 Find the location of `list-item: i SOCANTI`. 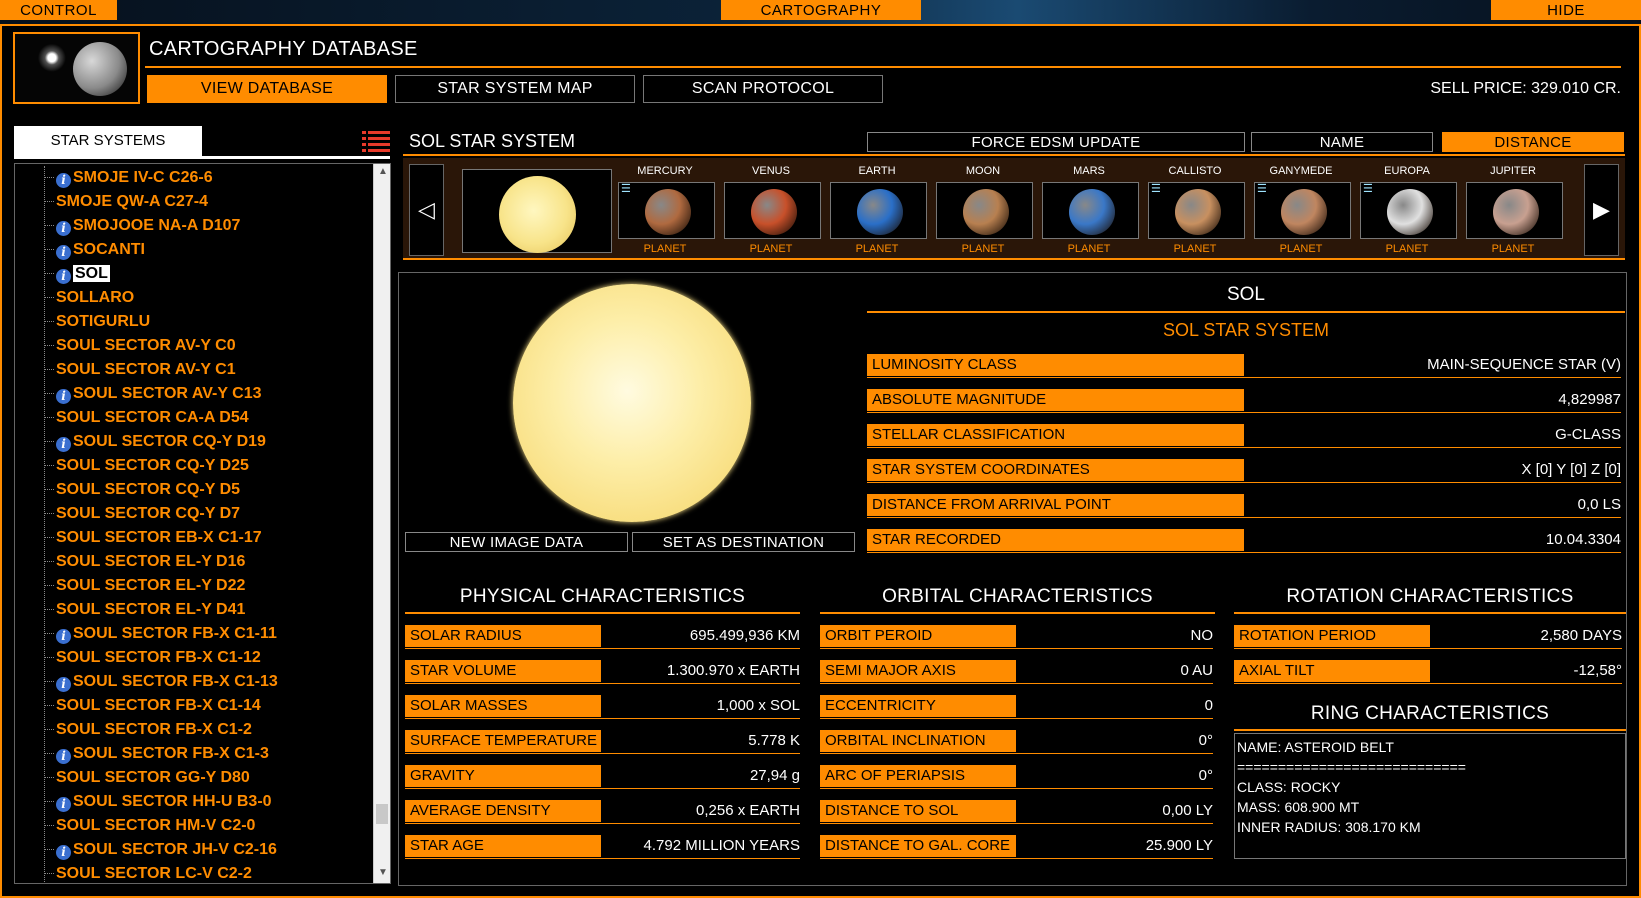

list-item: i SOCANTI is located at coordinates (94, 250).